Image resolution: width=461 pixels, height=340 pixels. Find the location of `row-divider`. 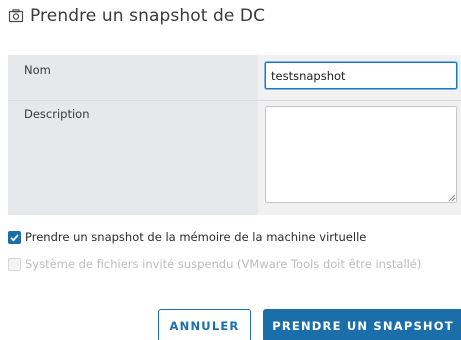

row-divider is located at coordinates (234, 100).